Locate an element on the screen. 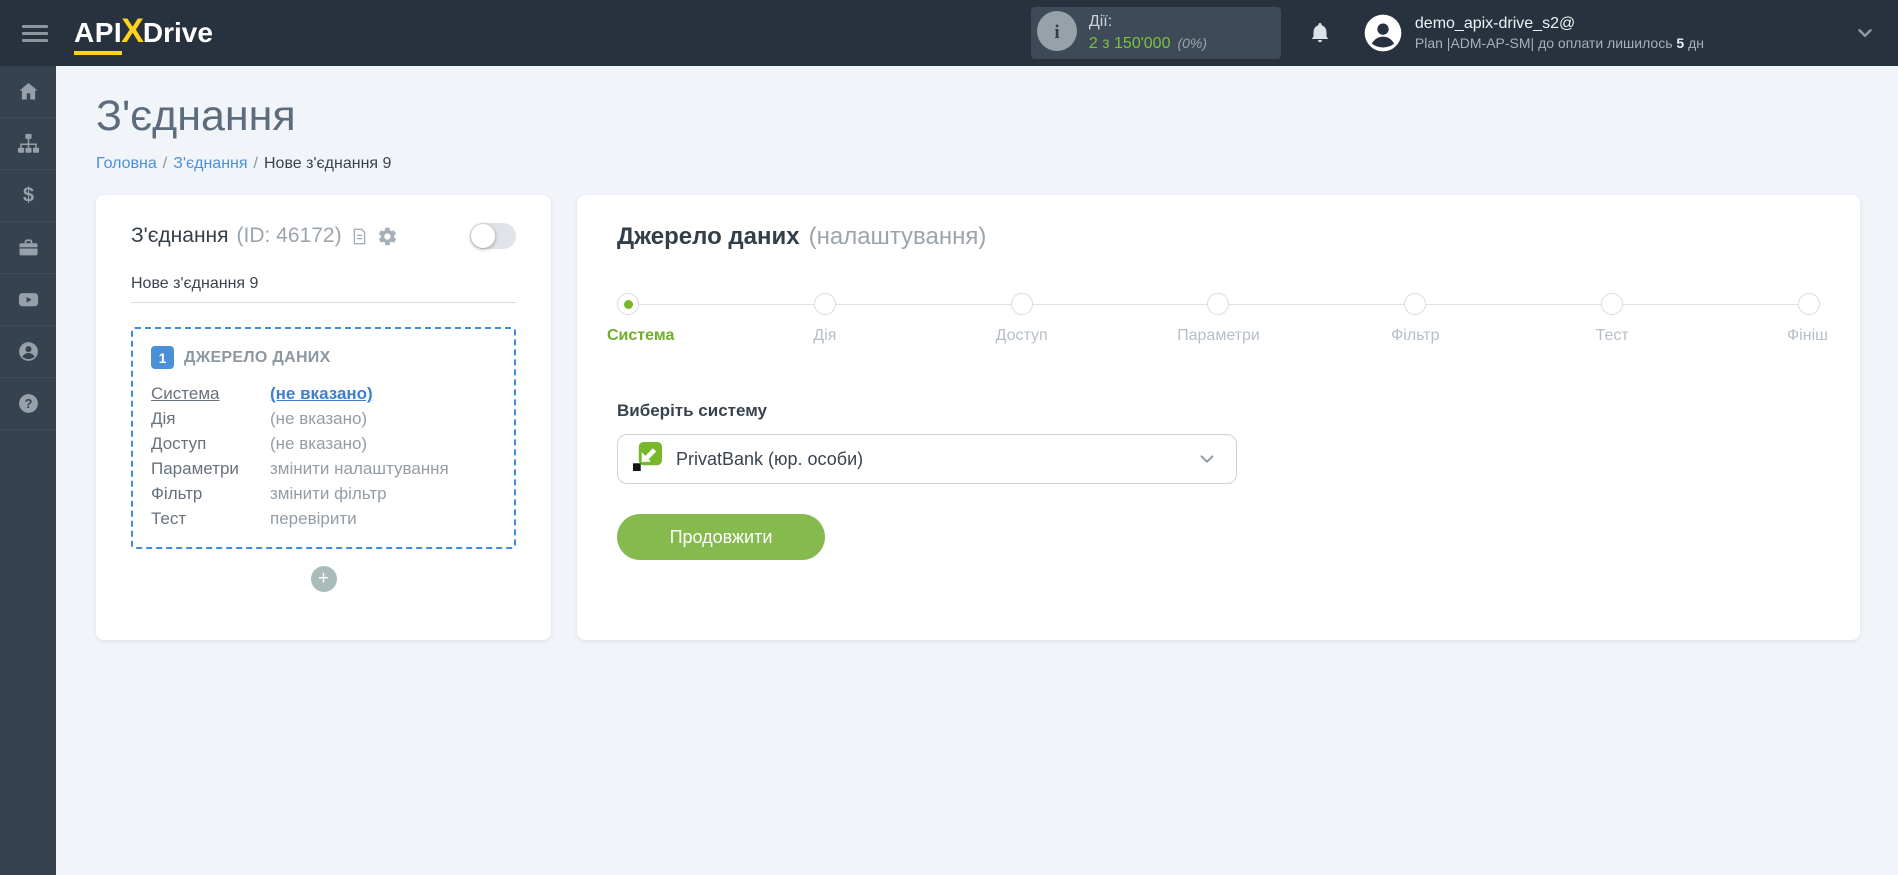  source-row-value: перевірити is located at coordinates (313, 518).